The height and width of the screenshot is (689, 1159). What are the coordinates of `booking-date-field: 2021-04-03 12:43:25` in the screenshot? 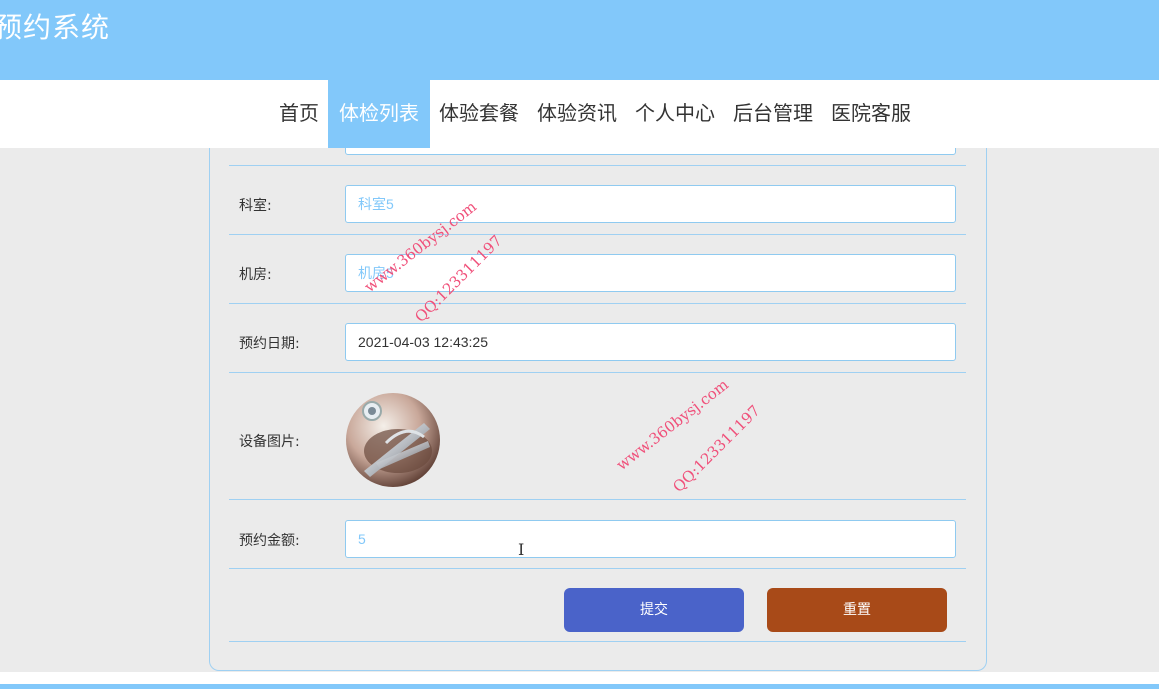 It's located at (650, 342).